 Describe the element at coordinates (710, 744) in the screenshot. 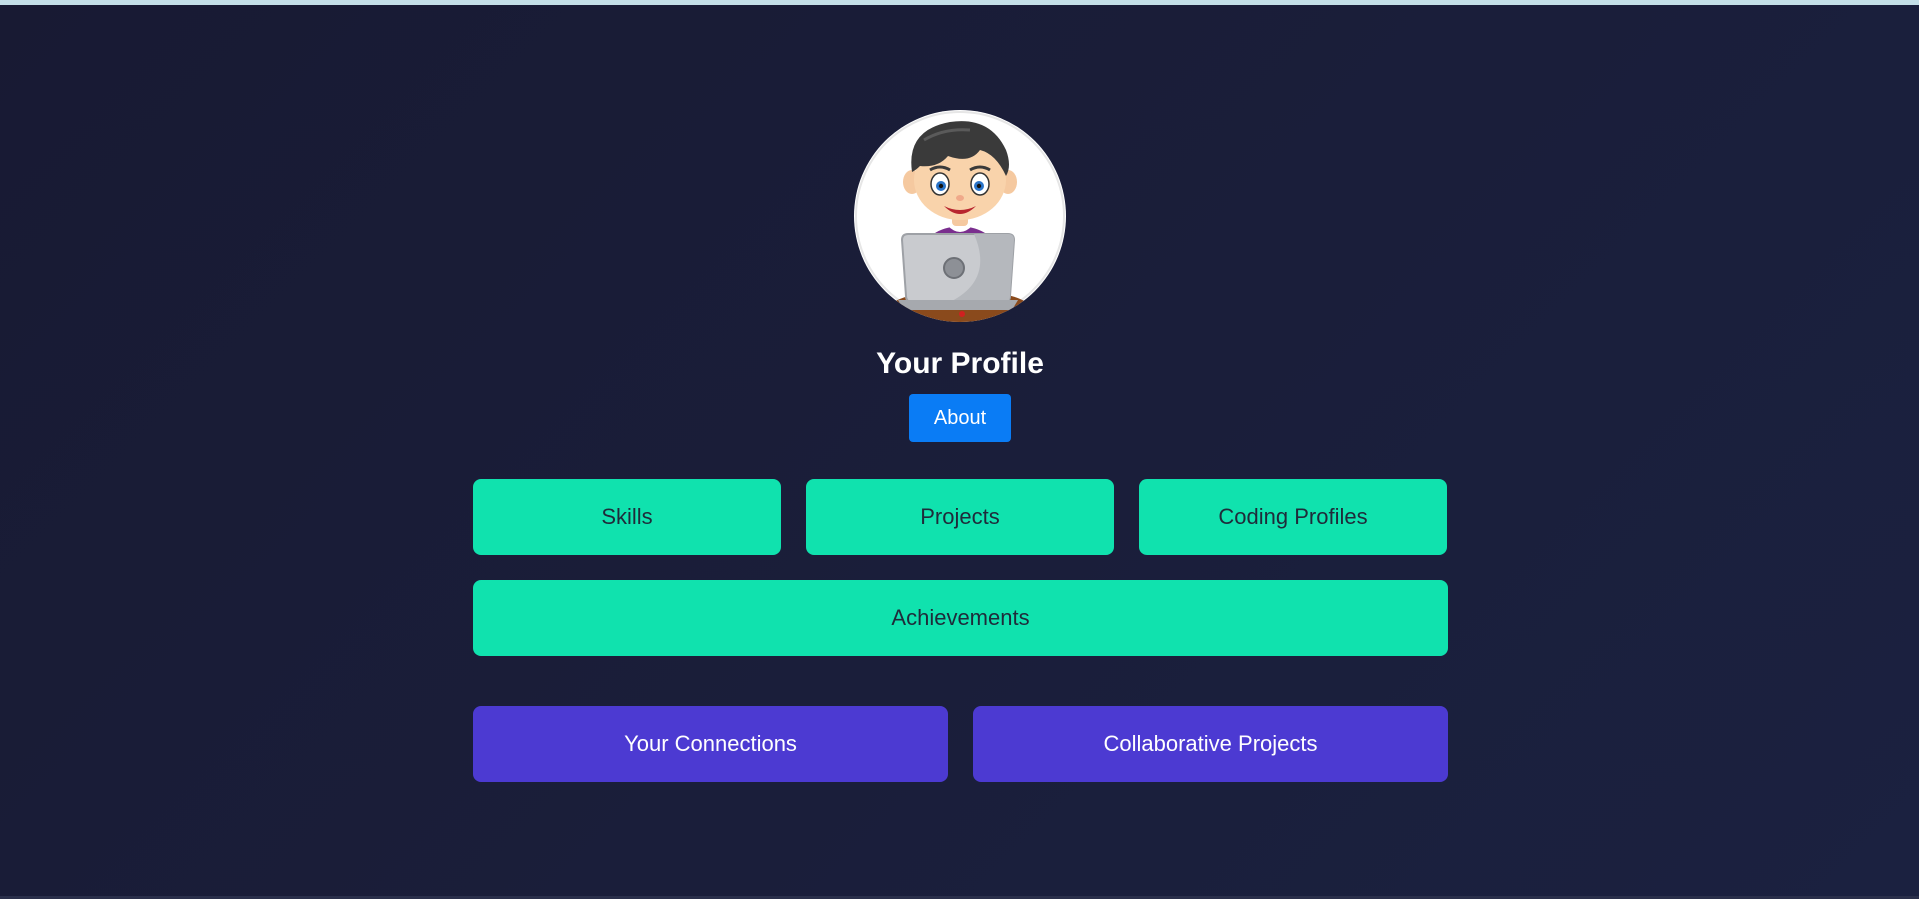

I see `your-connections-button: Your Connections` at that location.